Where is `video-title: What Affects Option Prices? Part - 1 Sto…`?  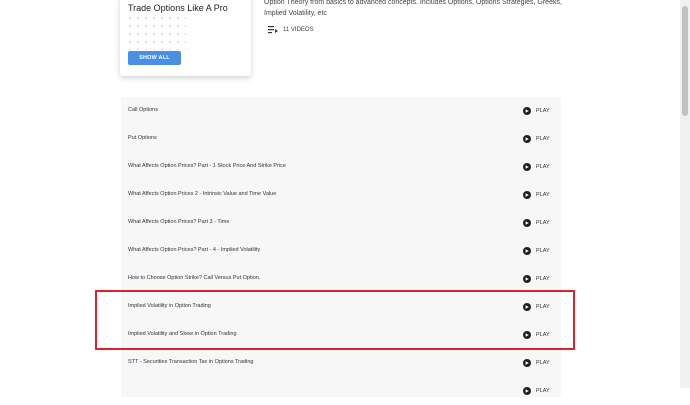 video-title: What Affects Option Prices? Part - 1 Sto… is located at coordinates (207, 166).